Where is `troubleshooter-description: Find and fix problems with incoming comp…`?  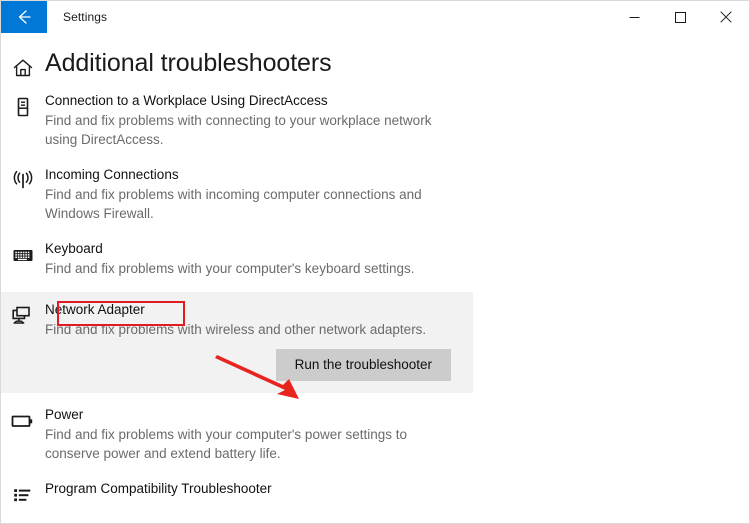
troubleshooter-description: Find and fix problems with incoming comp… is located at coordinates (233, 204).